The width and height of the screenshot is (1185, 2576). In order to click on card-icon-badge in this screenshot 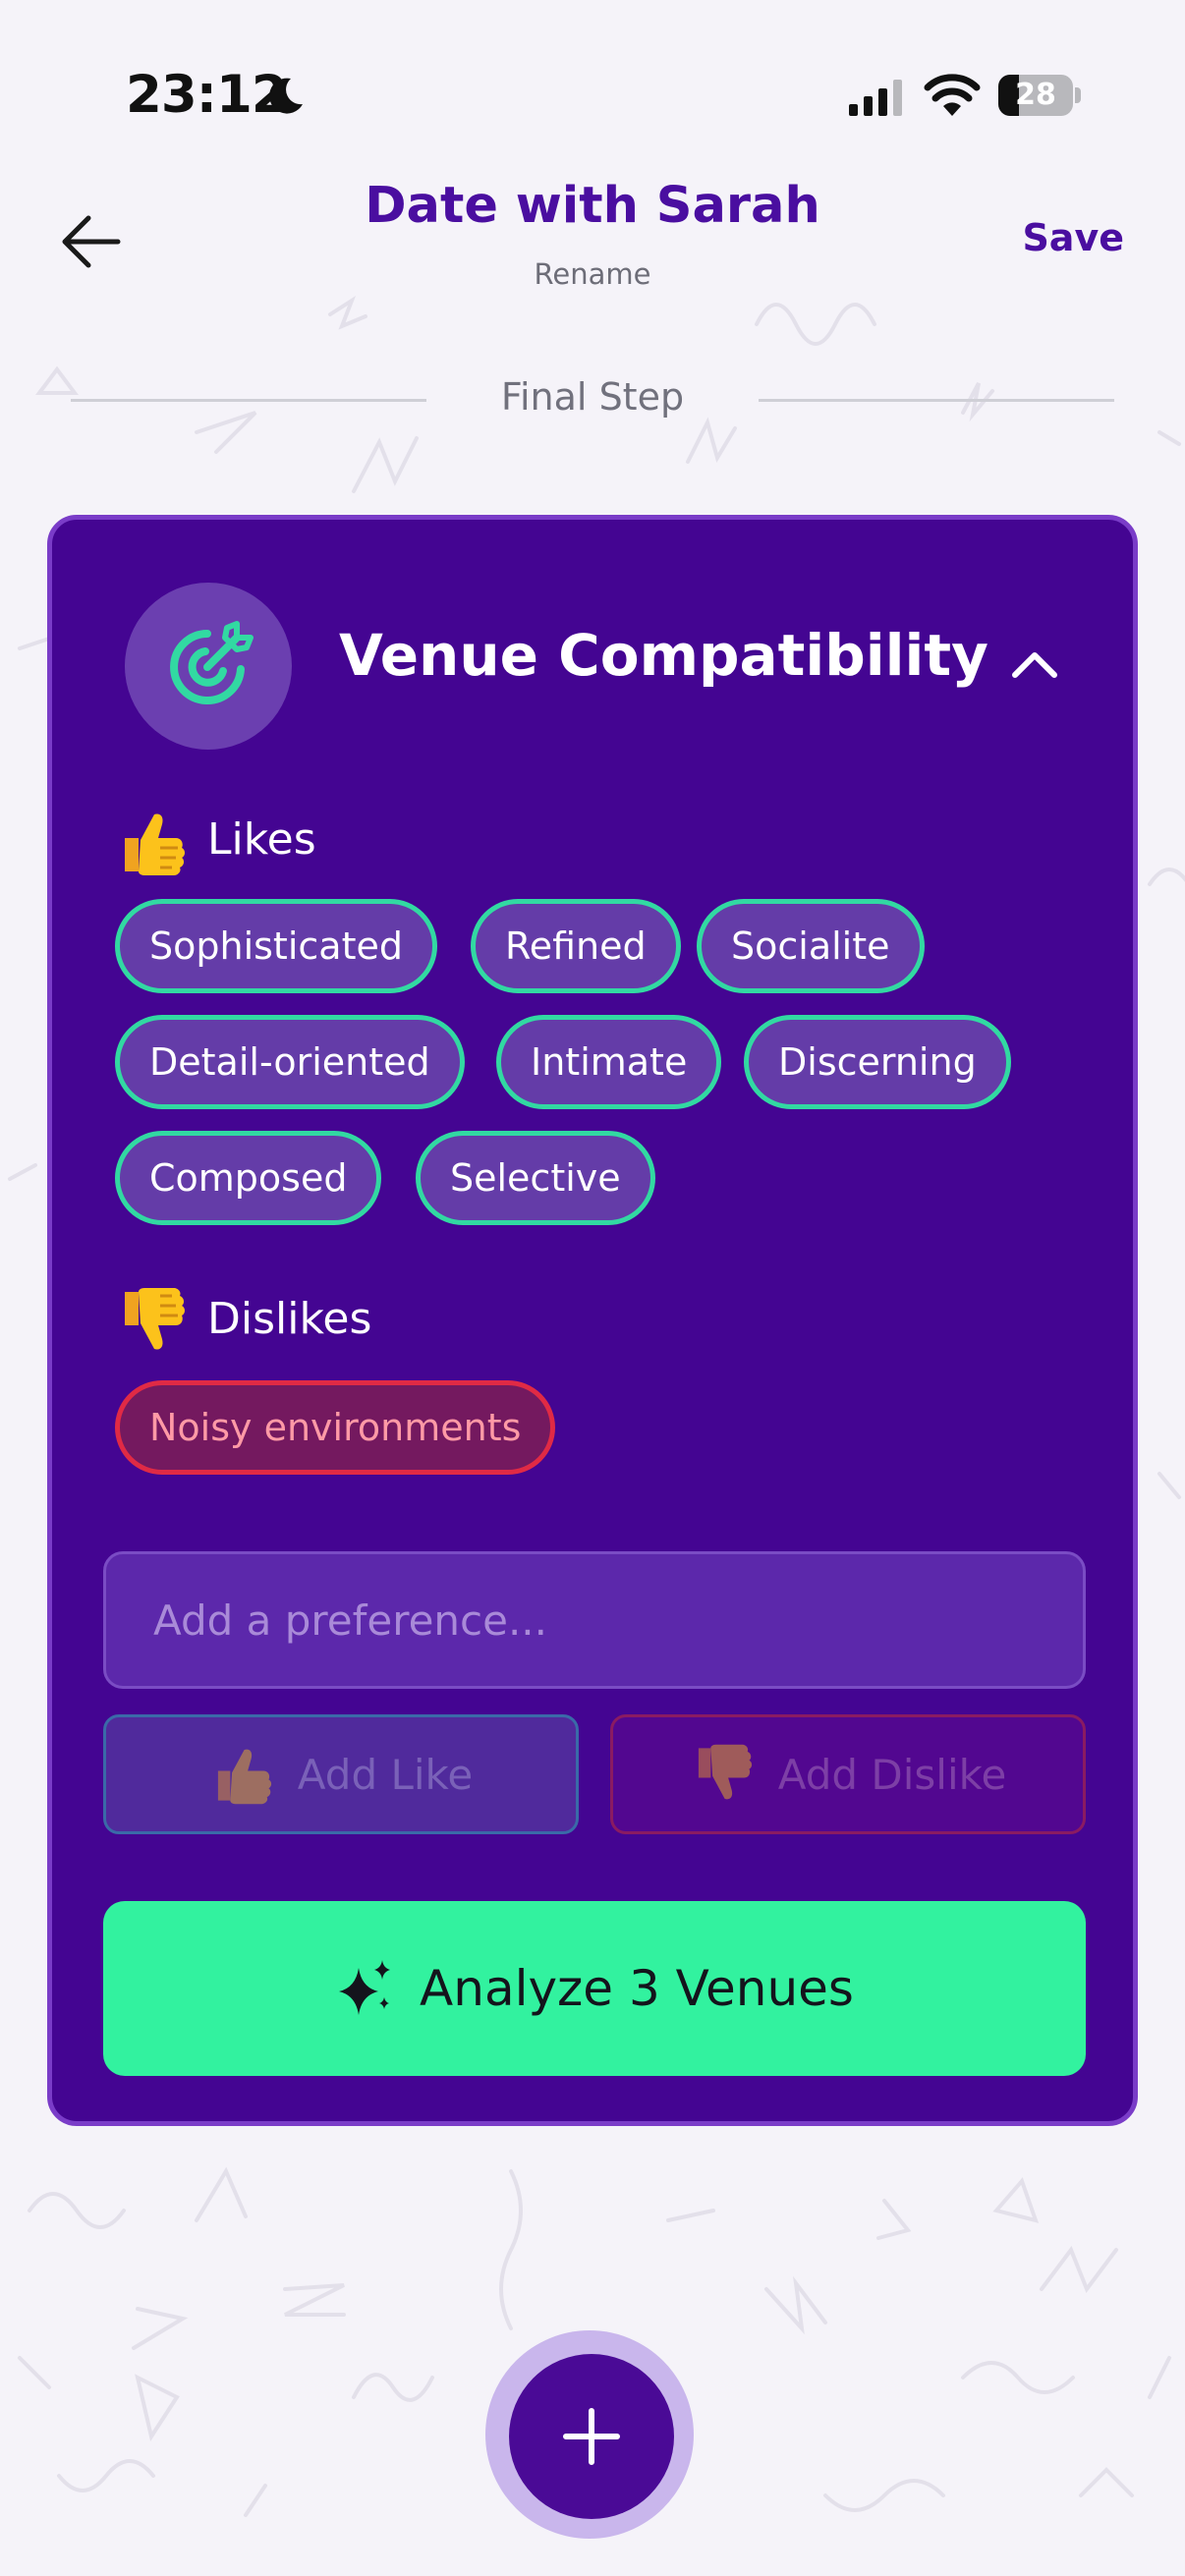, I will do `click(209, 666)`.